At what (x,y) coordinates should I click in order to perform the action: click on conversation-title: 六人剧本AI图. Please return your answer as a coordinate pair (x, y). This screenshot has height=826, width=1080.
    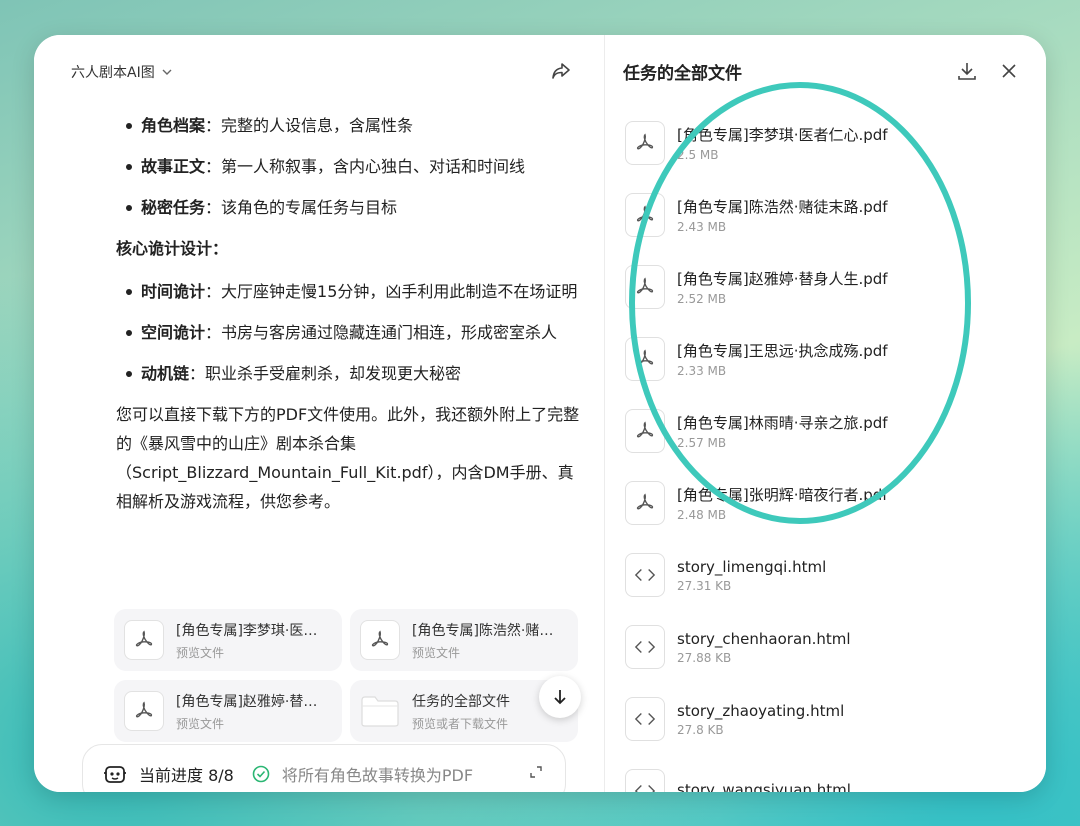
    Looking at the image, I should click on (113, 73).